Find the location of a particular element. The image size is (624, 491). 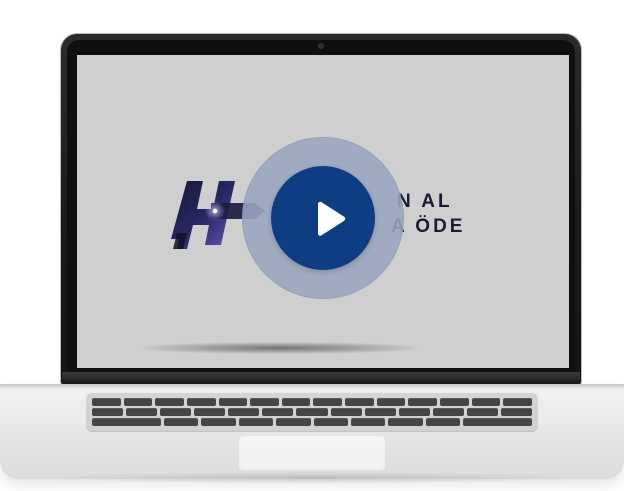

keyboard is located at coordinates (312, 412).